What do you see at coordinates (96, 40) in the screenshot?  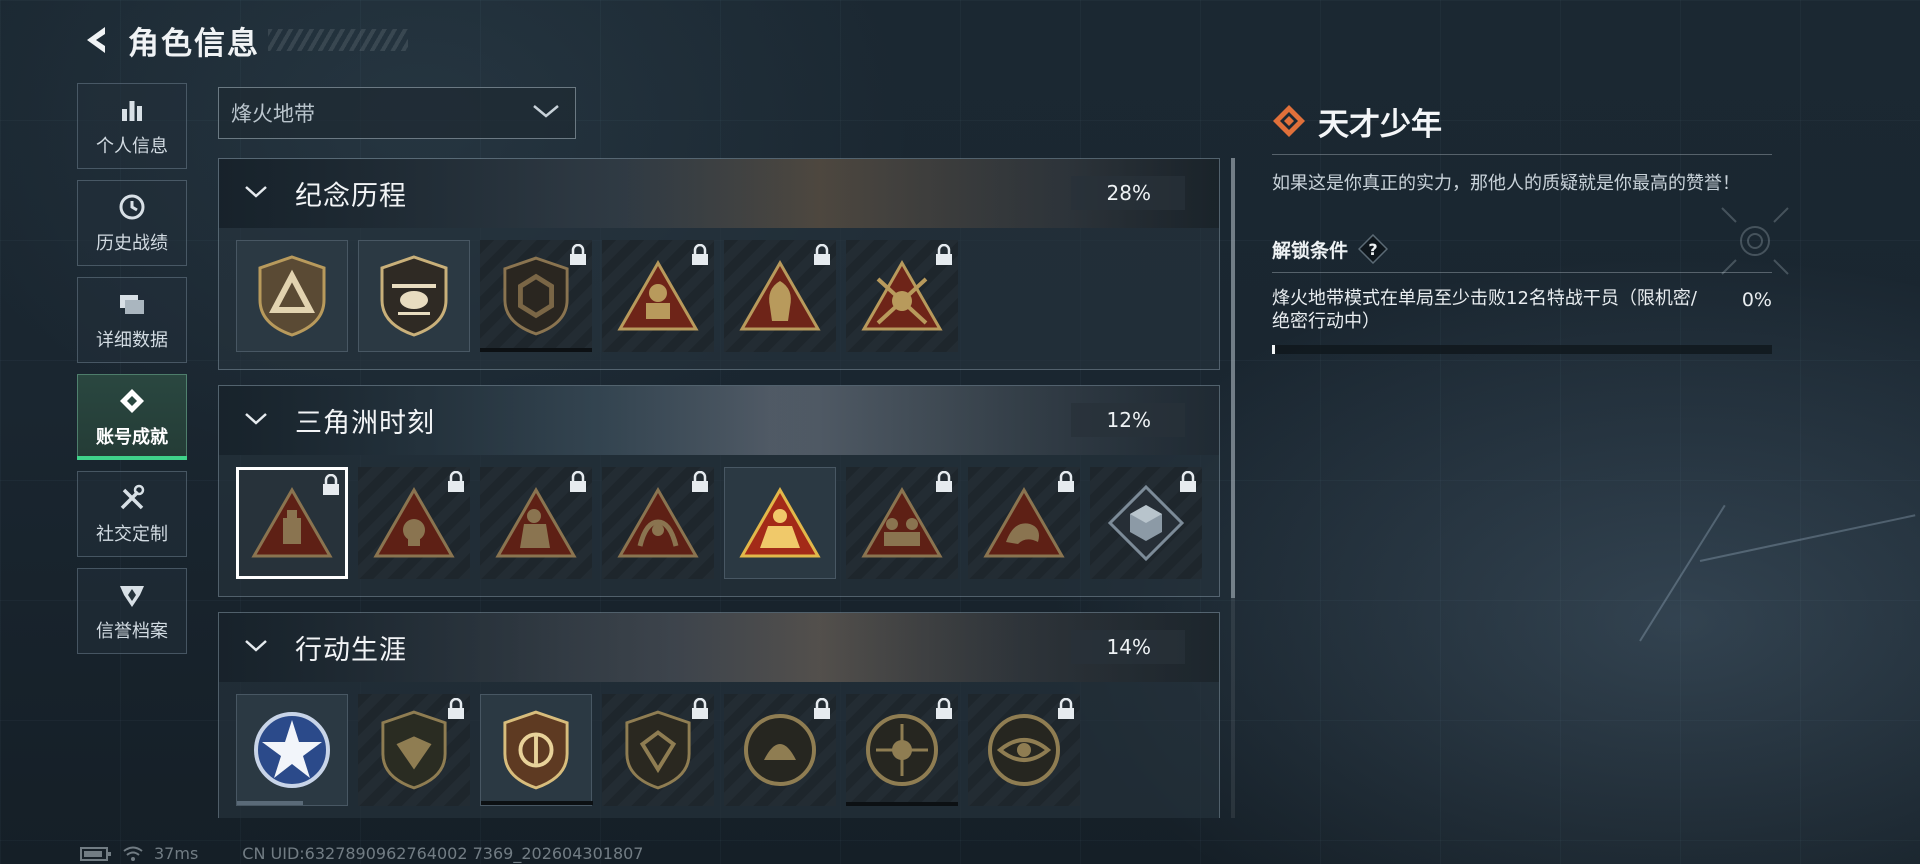 I see `back-arrow-icon` at bounding box center [96, 40].